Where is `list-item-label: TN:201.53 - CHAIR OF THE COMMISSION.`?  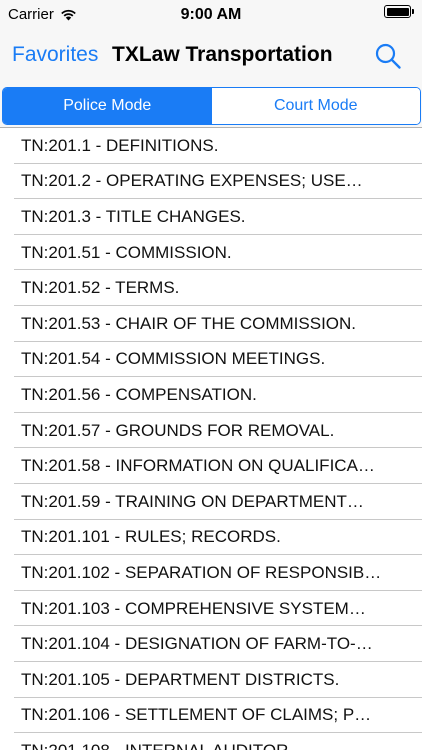 list-item-label: TN:201.53 - CHAIR OF THE COMMISSION. is located at coordinates (189, 323).